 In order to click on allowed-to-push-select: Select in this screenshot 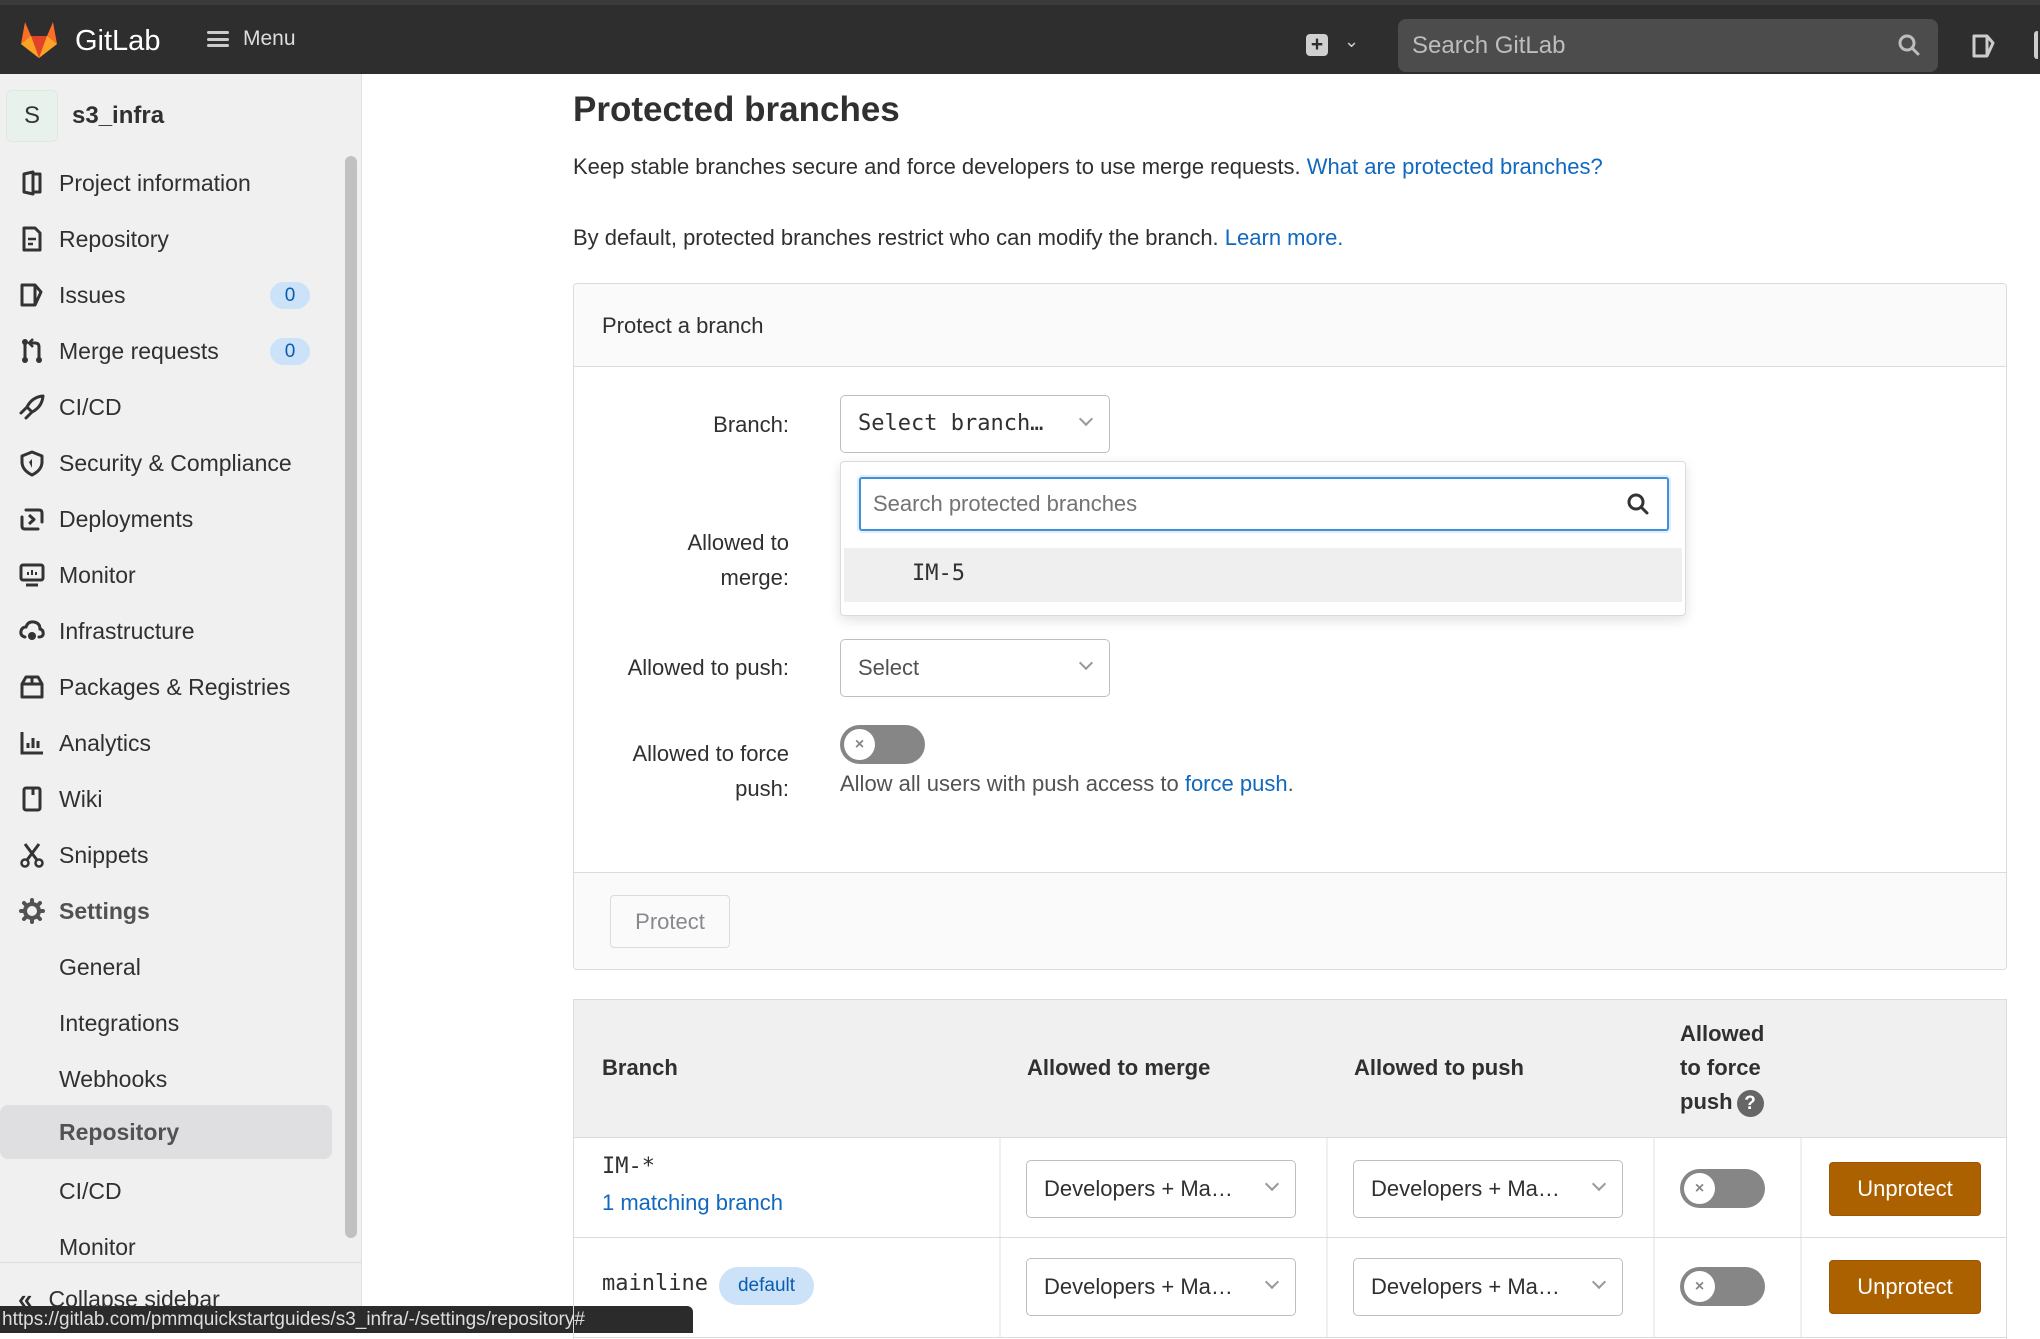, I will do `click(975, 668)`.